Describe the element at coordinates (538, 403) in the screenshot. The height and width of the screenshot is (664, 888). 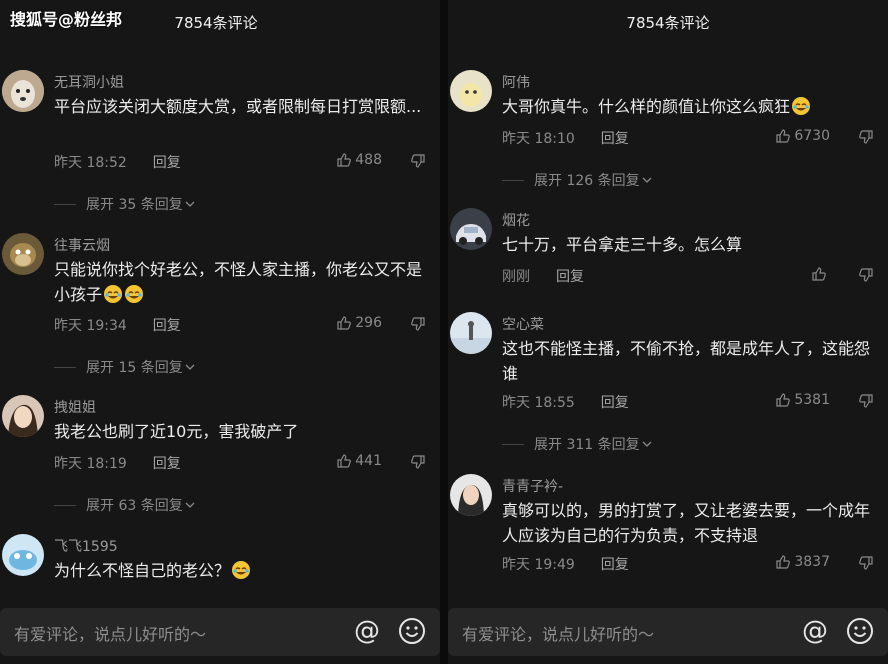
I see `timestamp: 昨天 18:55` at that location.